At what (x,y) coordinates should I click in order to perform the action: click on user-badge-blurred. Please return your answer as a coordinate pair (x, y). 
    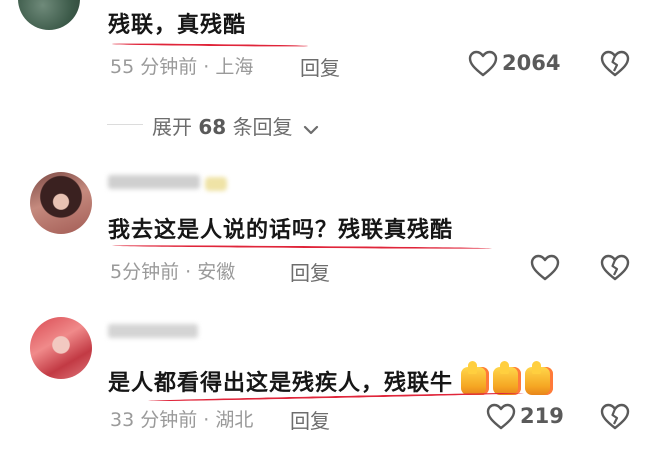
    Looking at the image, I should click on (216, 184).